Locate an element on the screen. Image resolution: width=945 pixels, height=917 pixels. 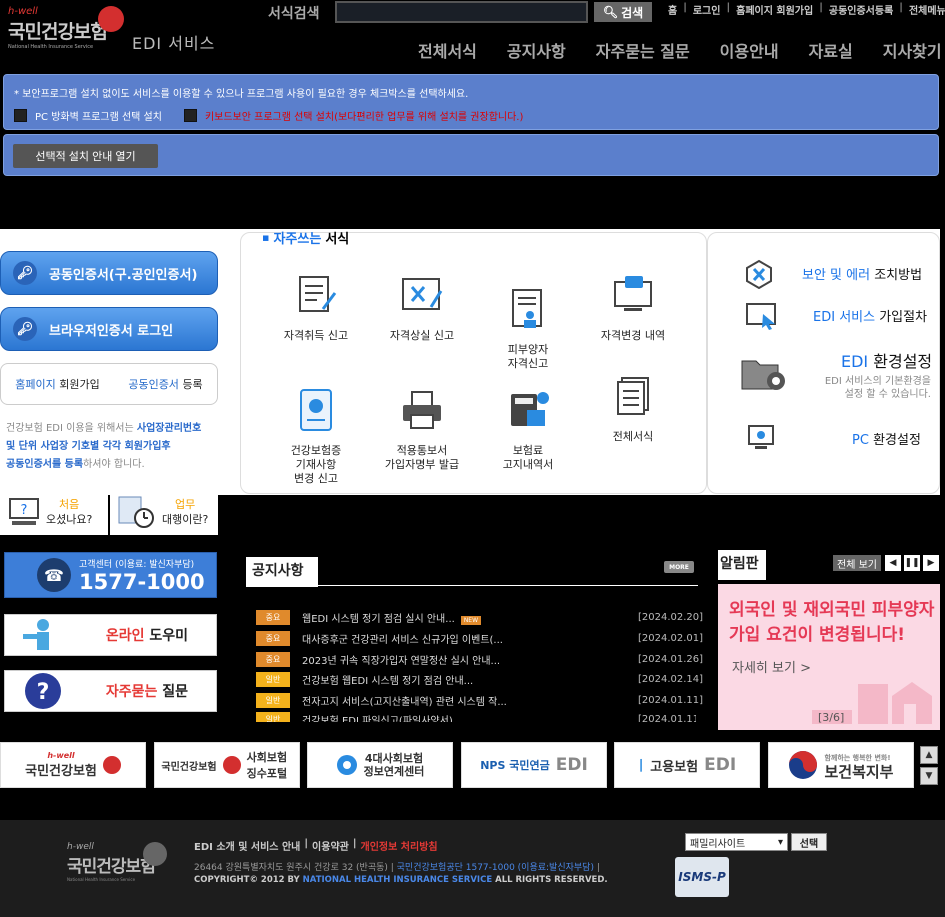
browser-cert-label: 브라우저인증서 로그인 is located at coordinates (111, 331).